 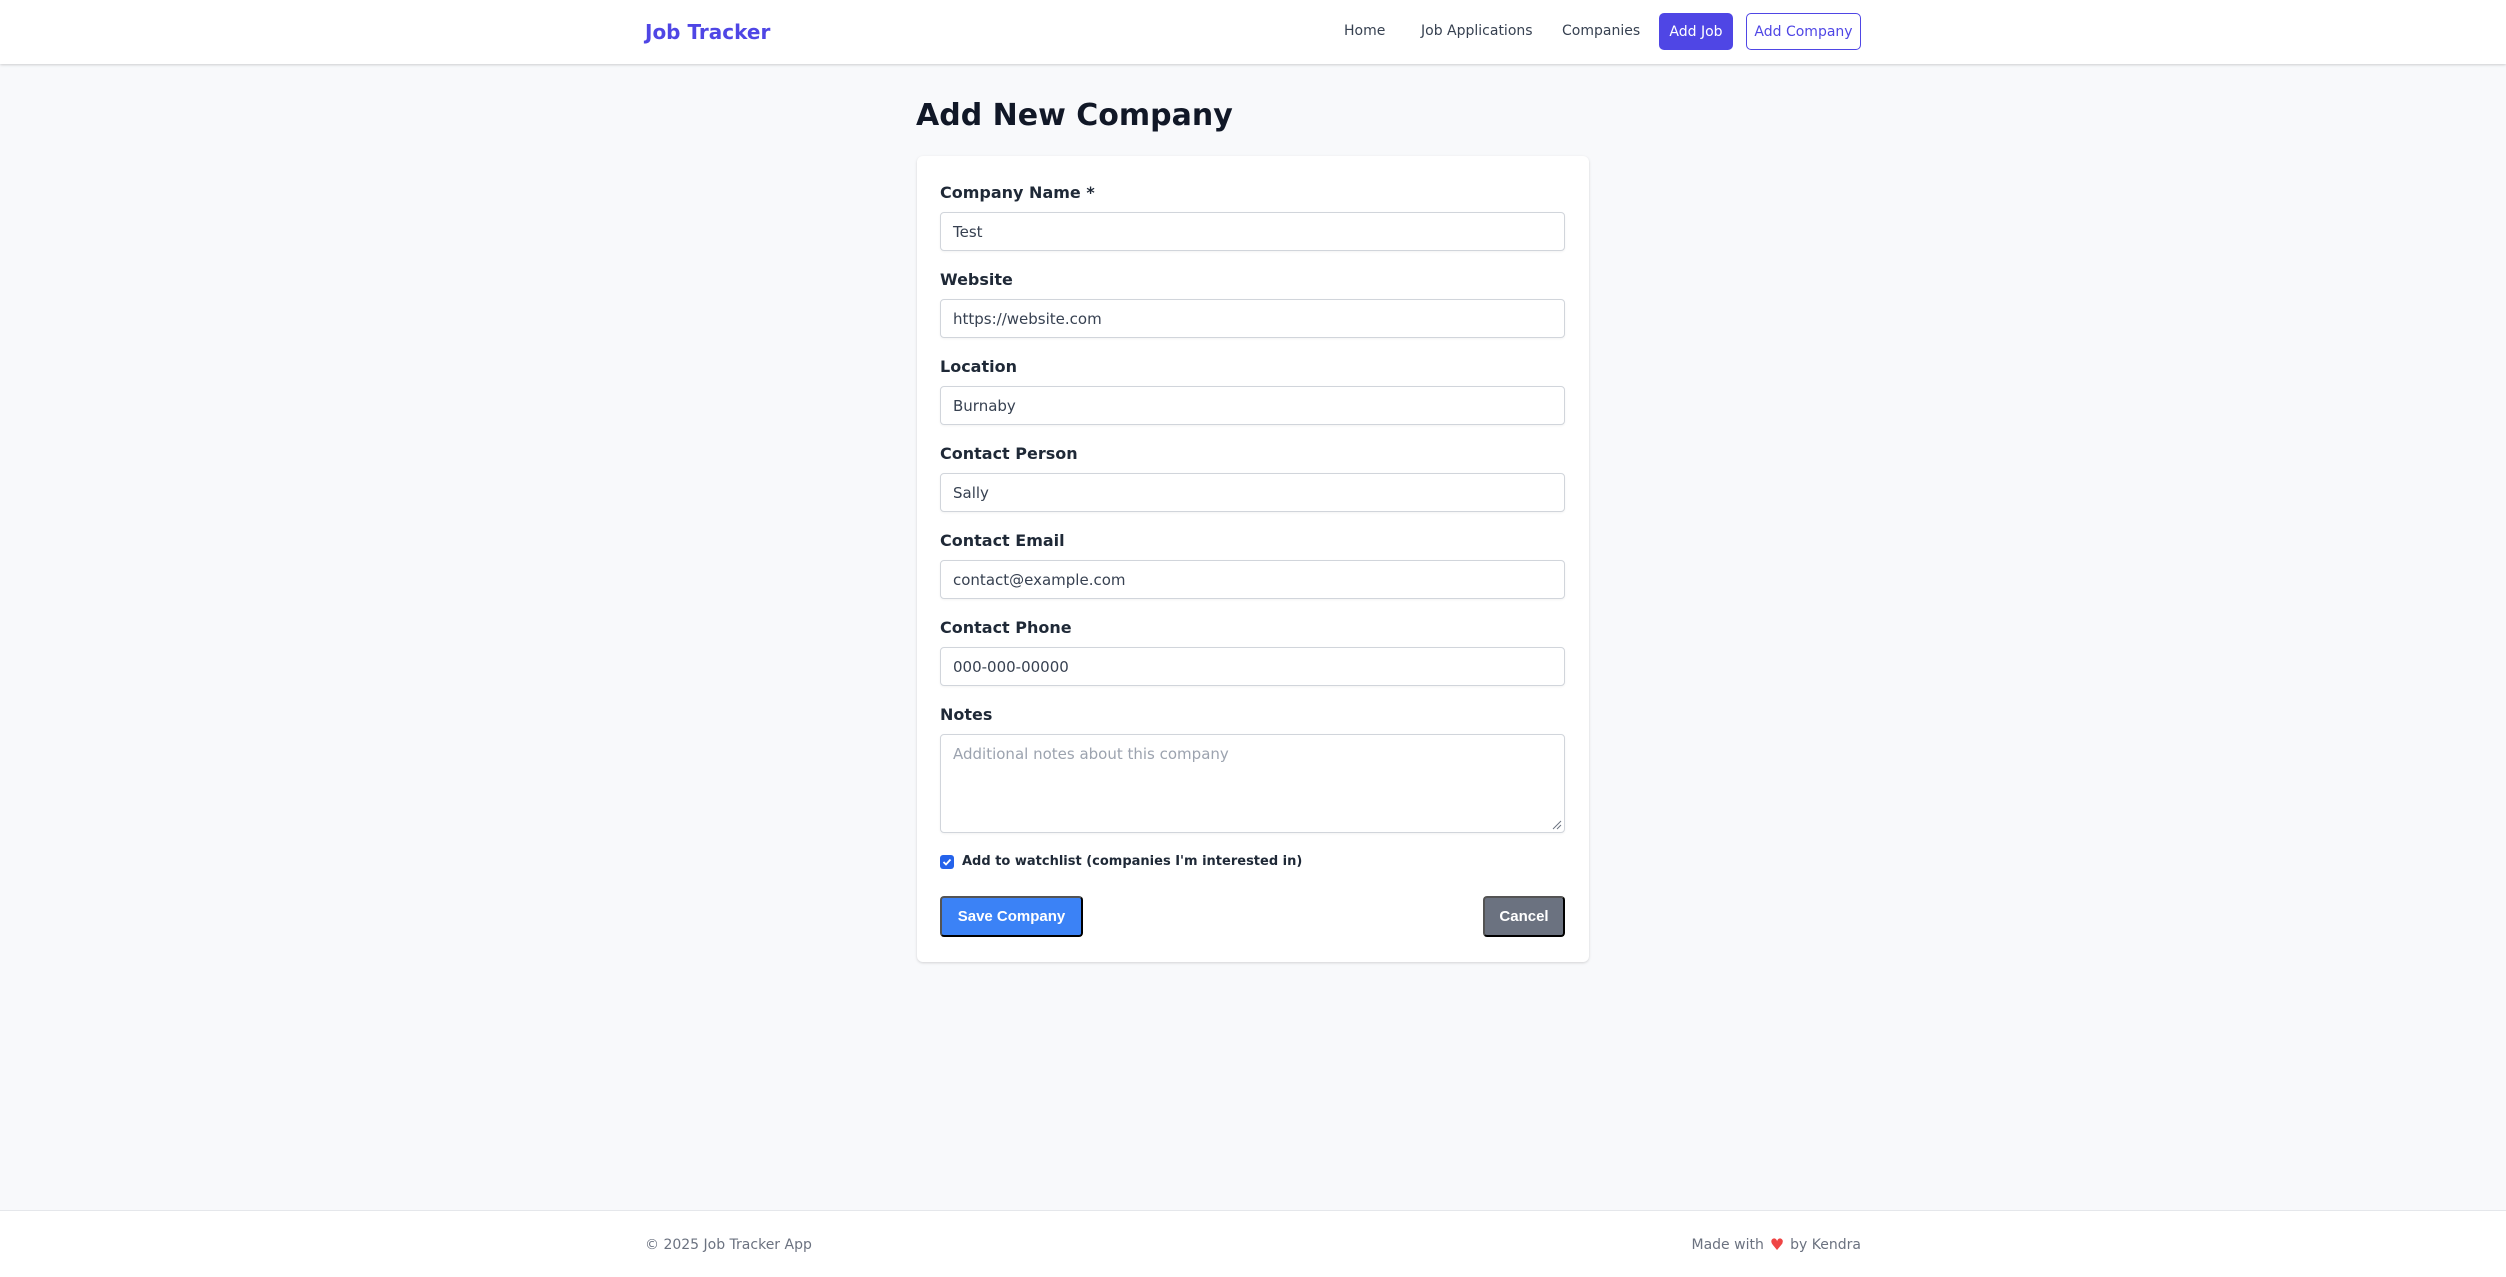 I want to click on page-title: Add New Company, so click(x=1074, y=115).